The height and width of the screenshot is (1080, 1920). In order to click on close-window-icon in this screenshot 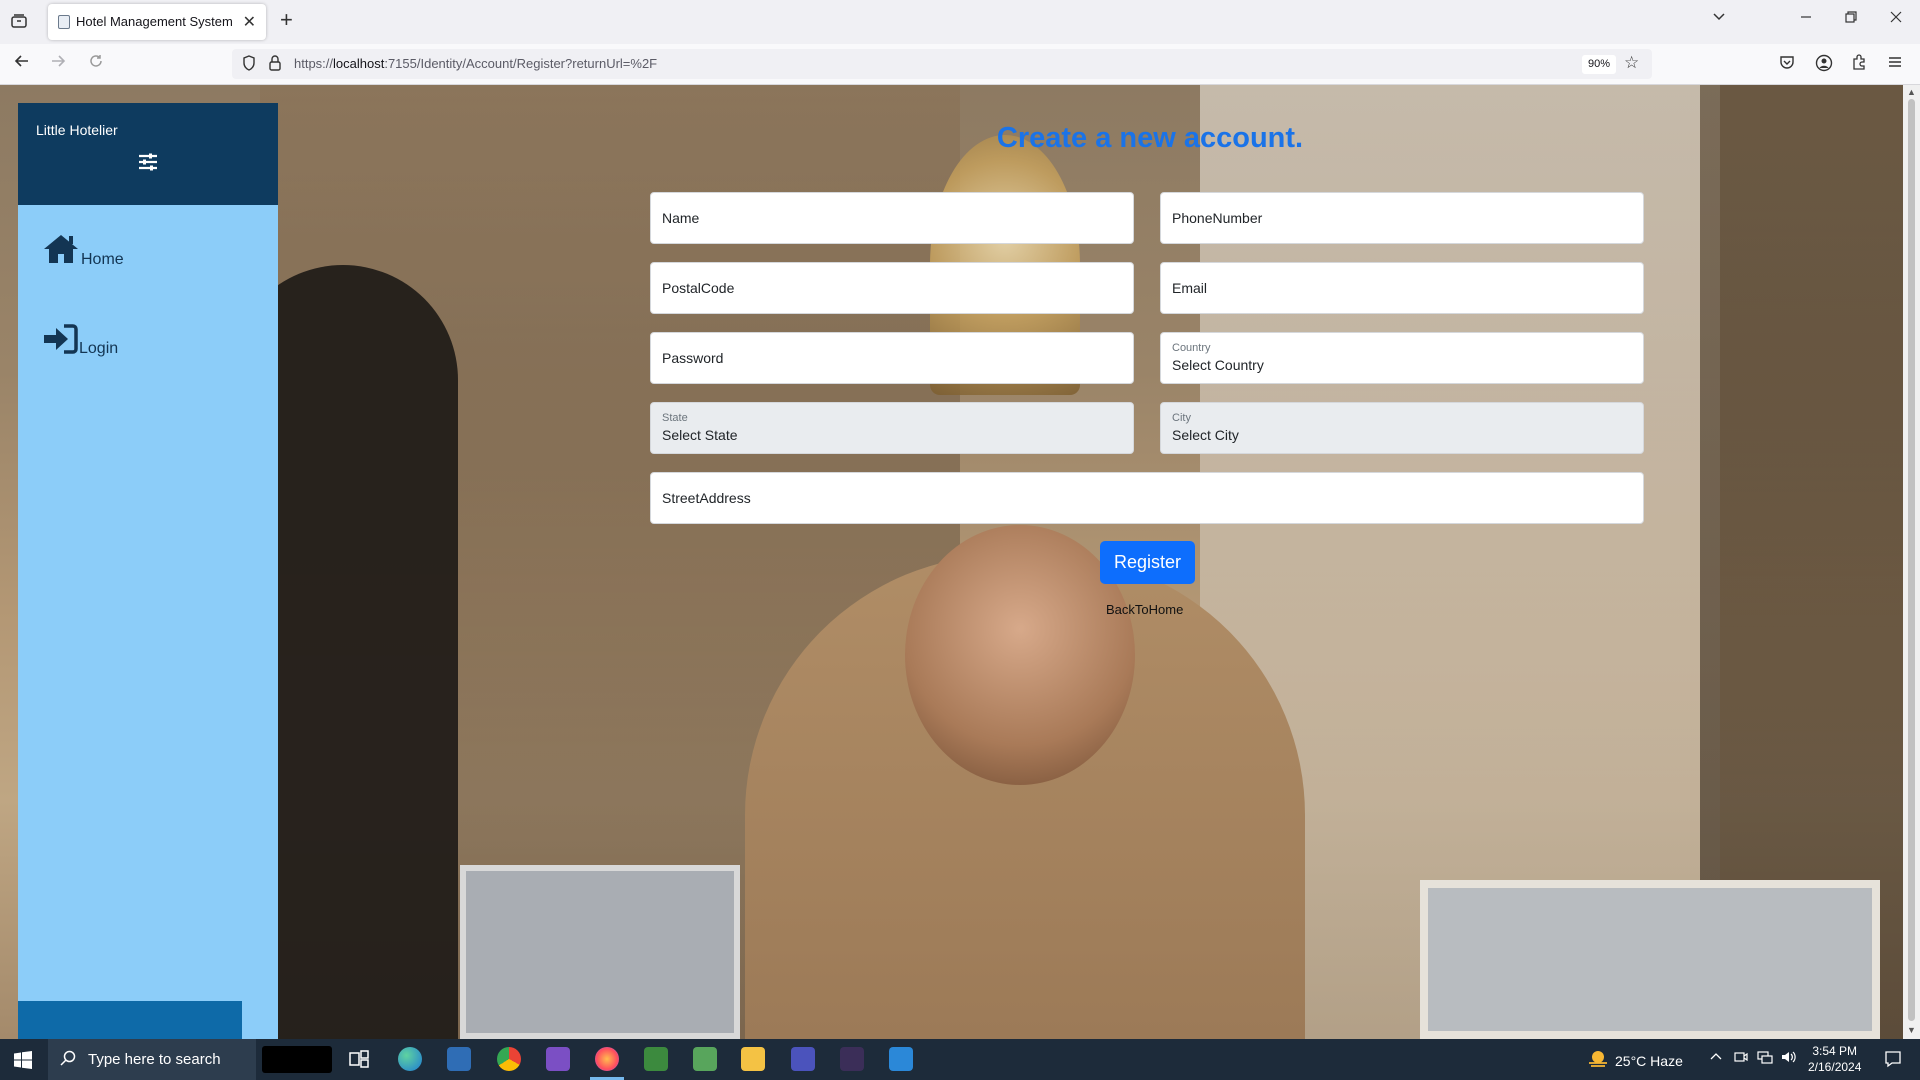, I will do `click(1896, 18)`.